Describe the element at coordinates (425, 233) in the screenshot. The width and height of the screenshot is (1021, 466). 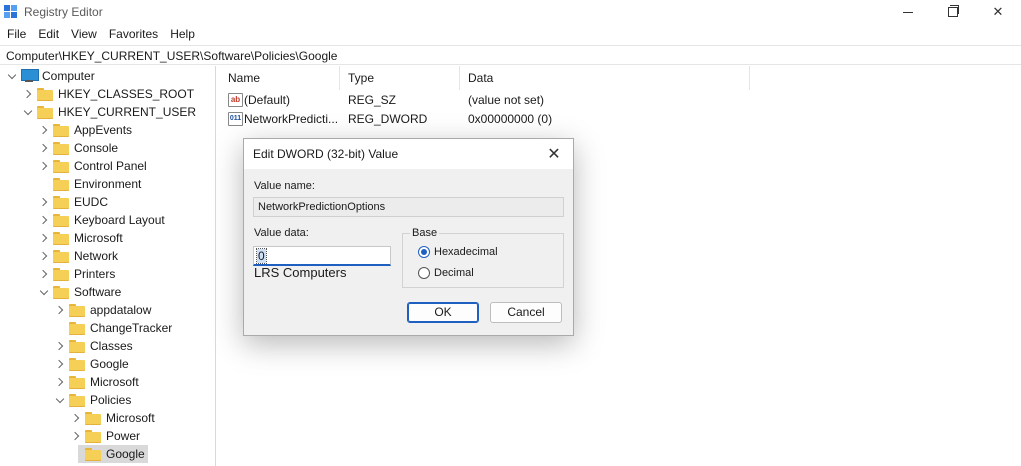
I see `base-label: Base` at that location.